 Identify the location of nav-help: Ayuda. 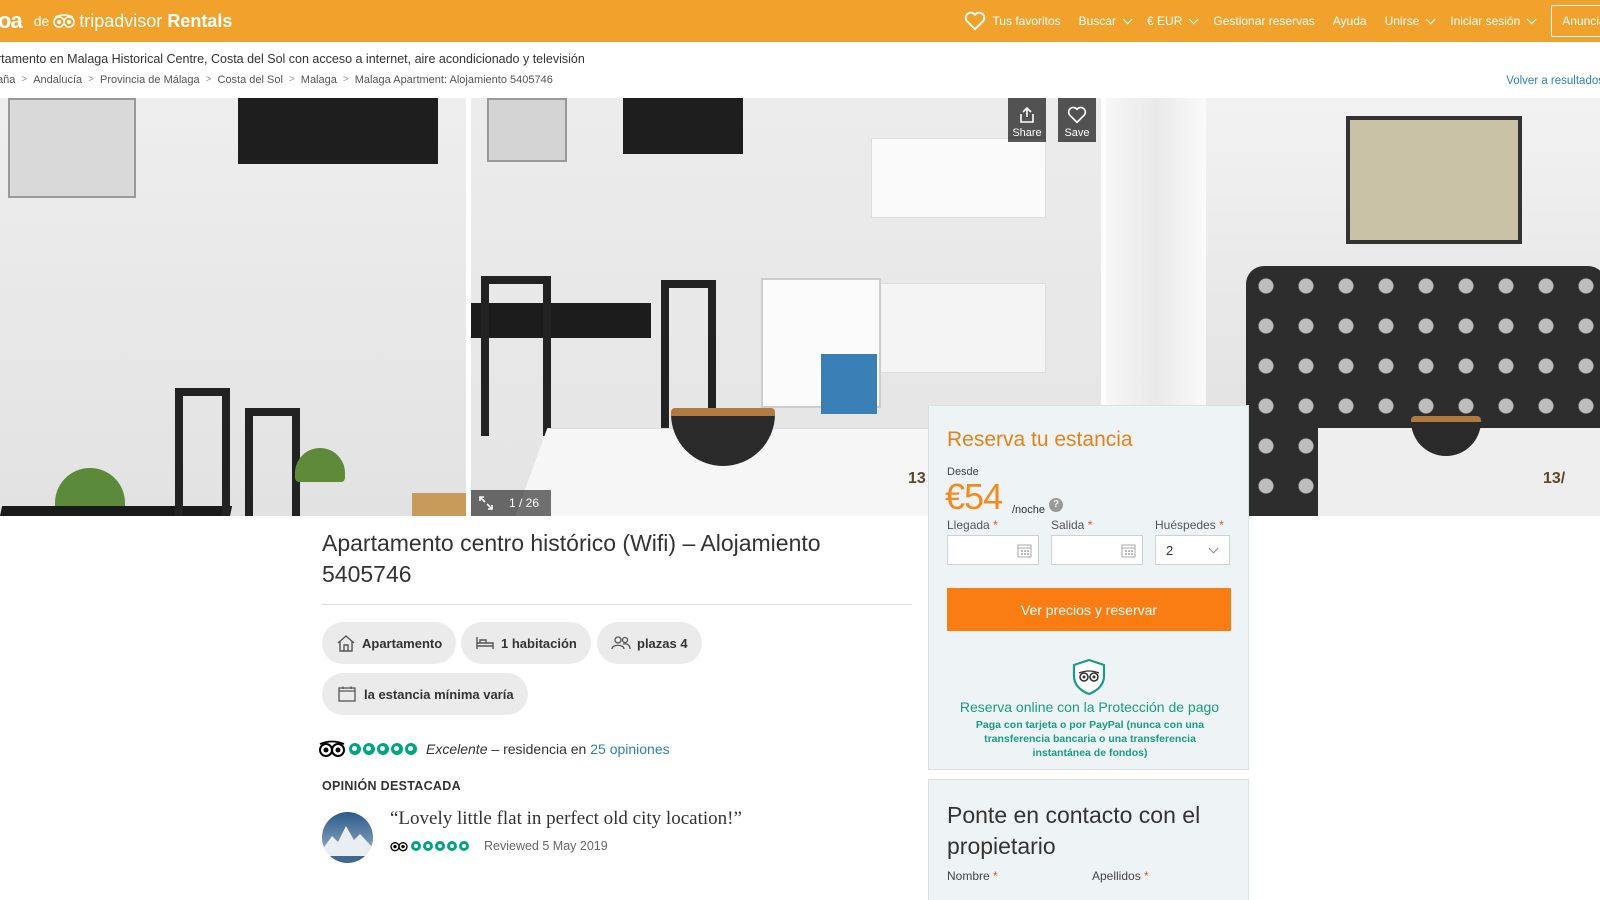
(1350, 21).